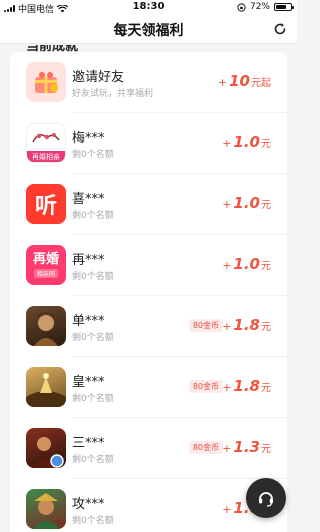  I want to click on invite-gift-icon, so click(46, 82).